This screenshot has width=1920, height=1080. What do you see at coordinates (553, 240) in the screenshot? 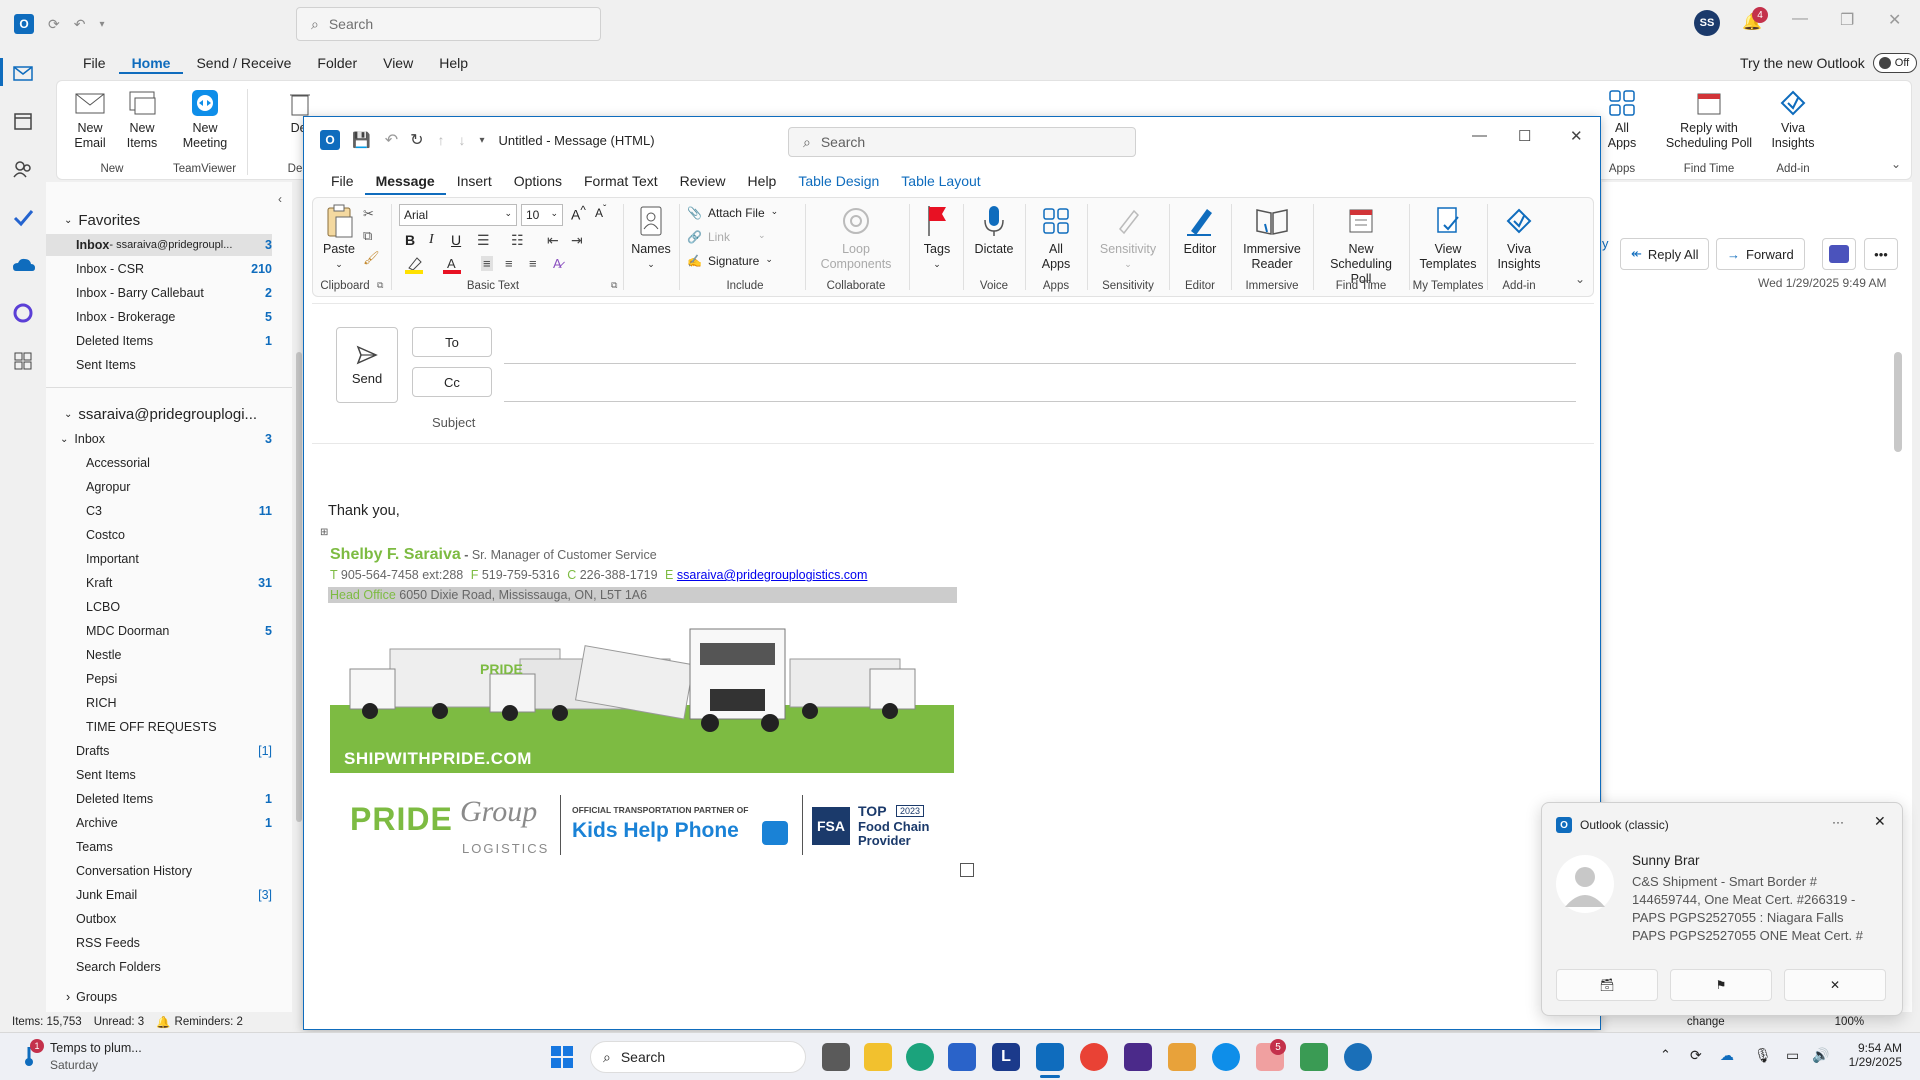
I see `decrease-indent-icon: ⇤` at bounding box center [553, 240].